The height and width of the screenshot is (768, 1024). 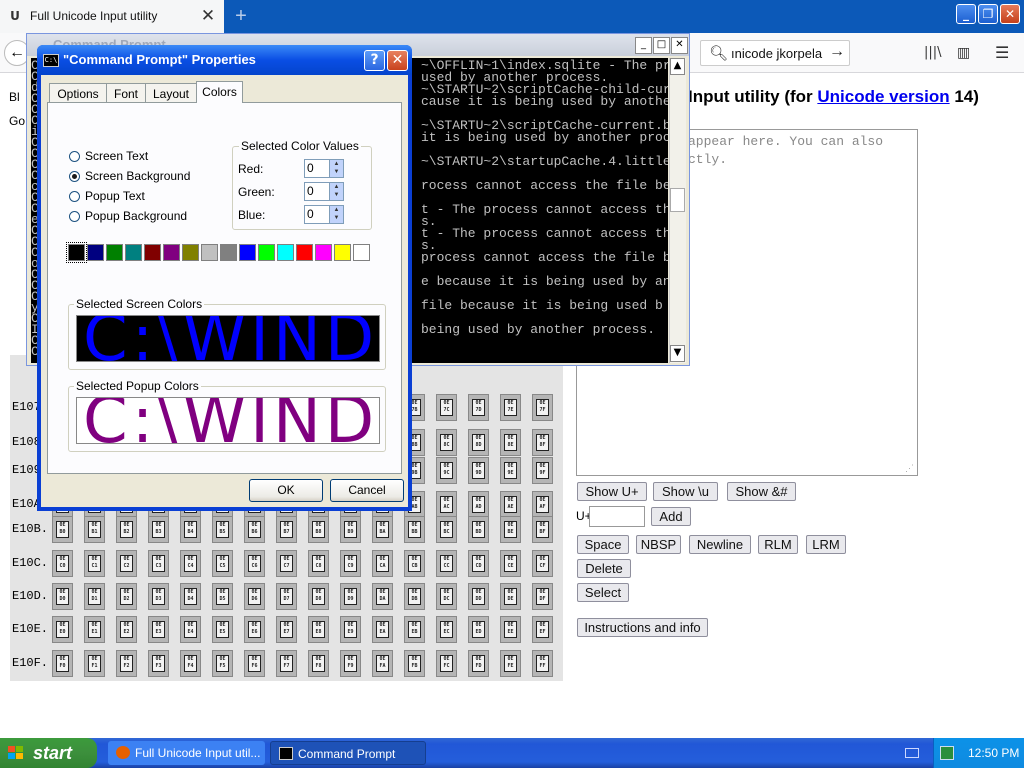 I want to click on grid-char-cell: 0E BC, so click(x=446, y=529).